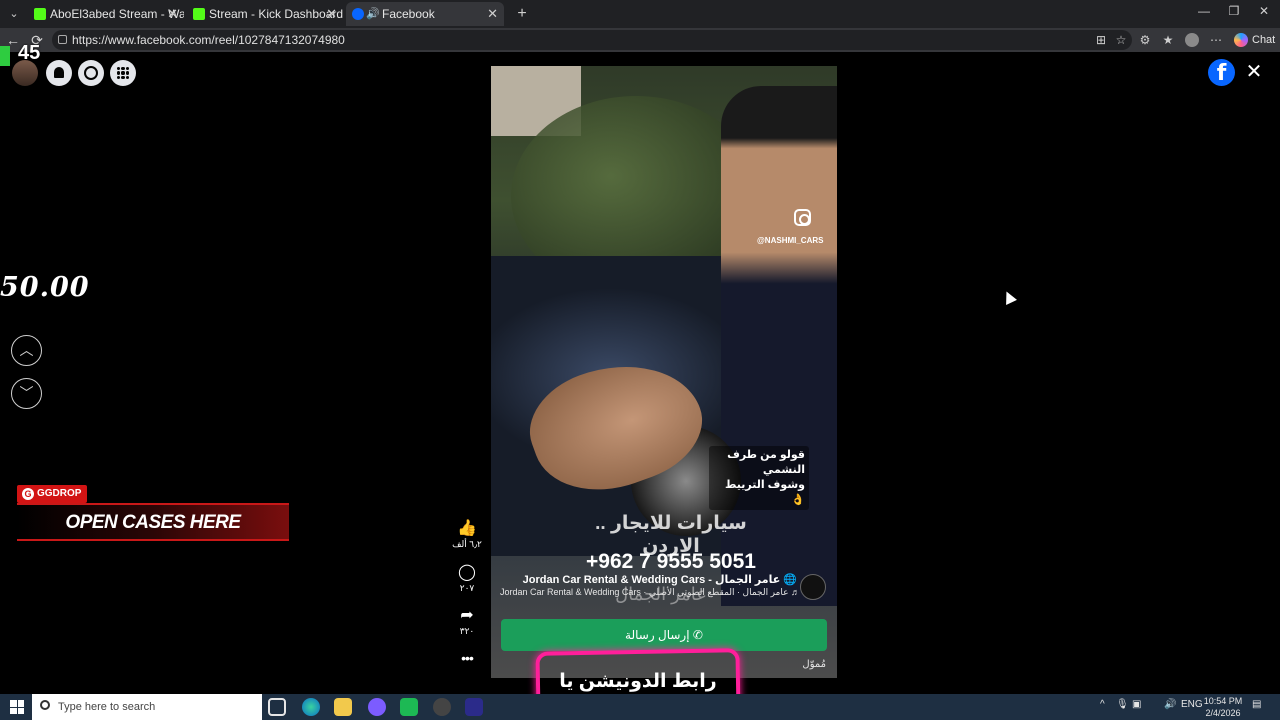  I want to click on edge-browser-icon, so click(311, 707).